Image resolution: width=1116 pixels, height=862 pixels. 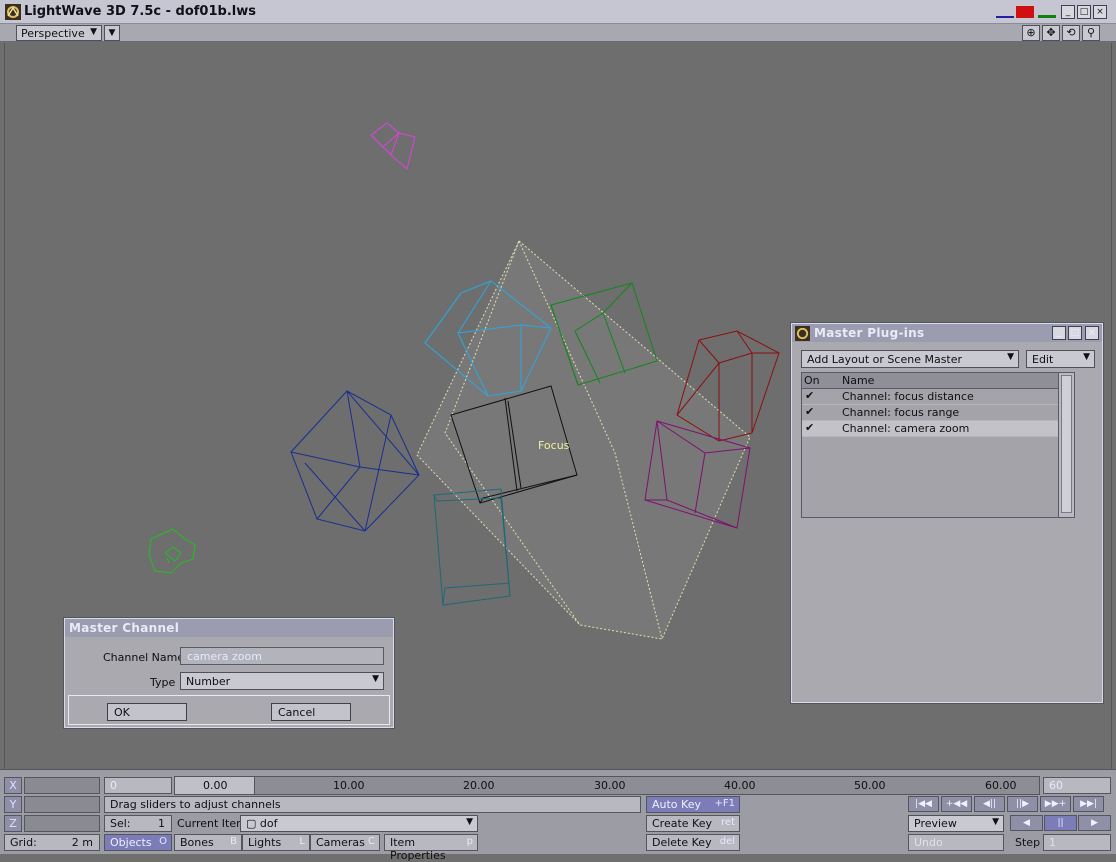 What do you see at coordinates (908, 396) in the screenshot?
I see `plugin-name: Channel: focus distance` at bounding box center [908, 396].